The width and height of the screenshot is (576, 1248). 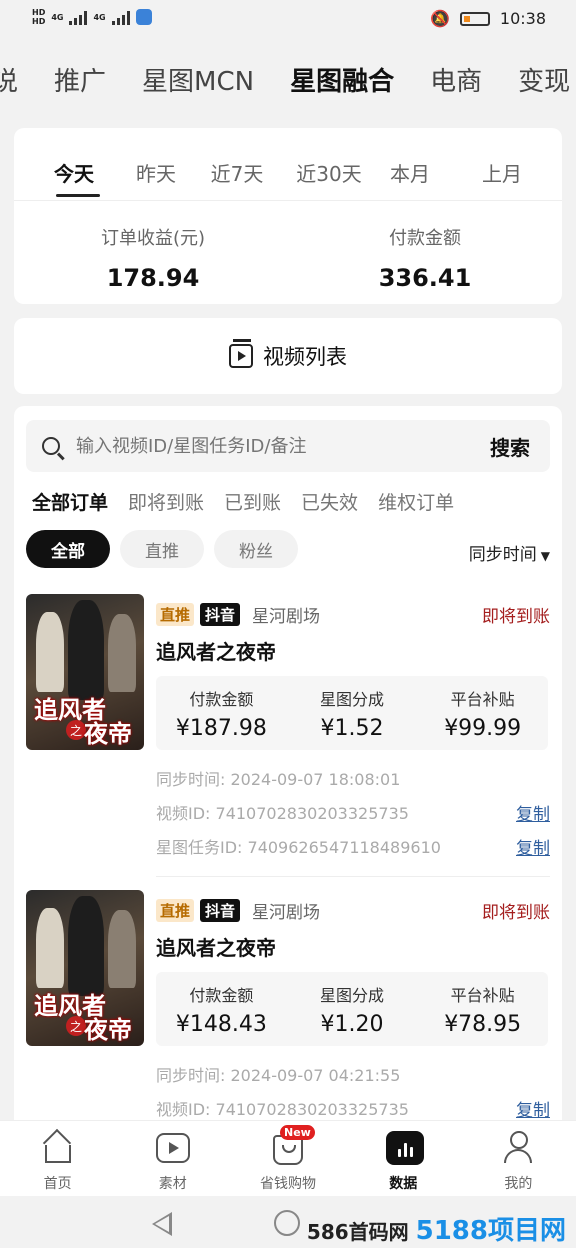 I want to click on hd-indicator: HD HD, so click(x=39, y=17).